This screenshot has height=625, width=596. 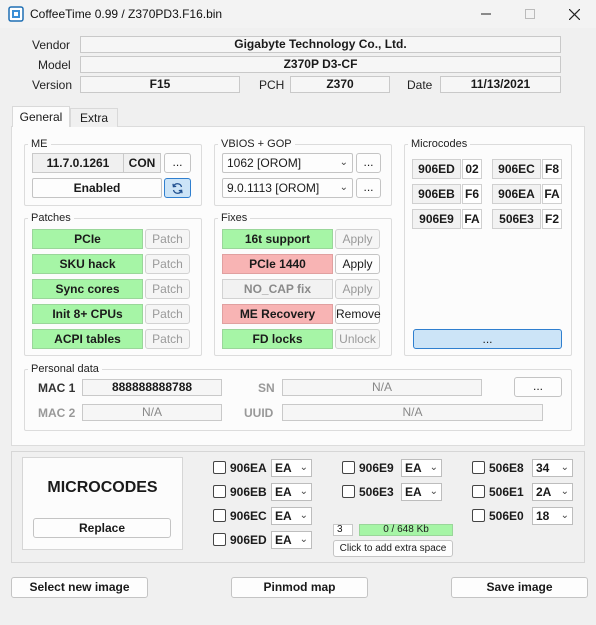 What do you see at coordinates (248, 516) in the screenshot?
I see `microcode-checkbox-label: 906EC` at bounding box center [248, 516].